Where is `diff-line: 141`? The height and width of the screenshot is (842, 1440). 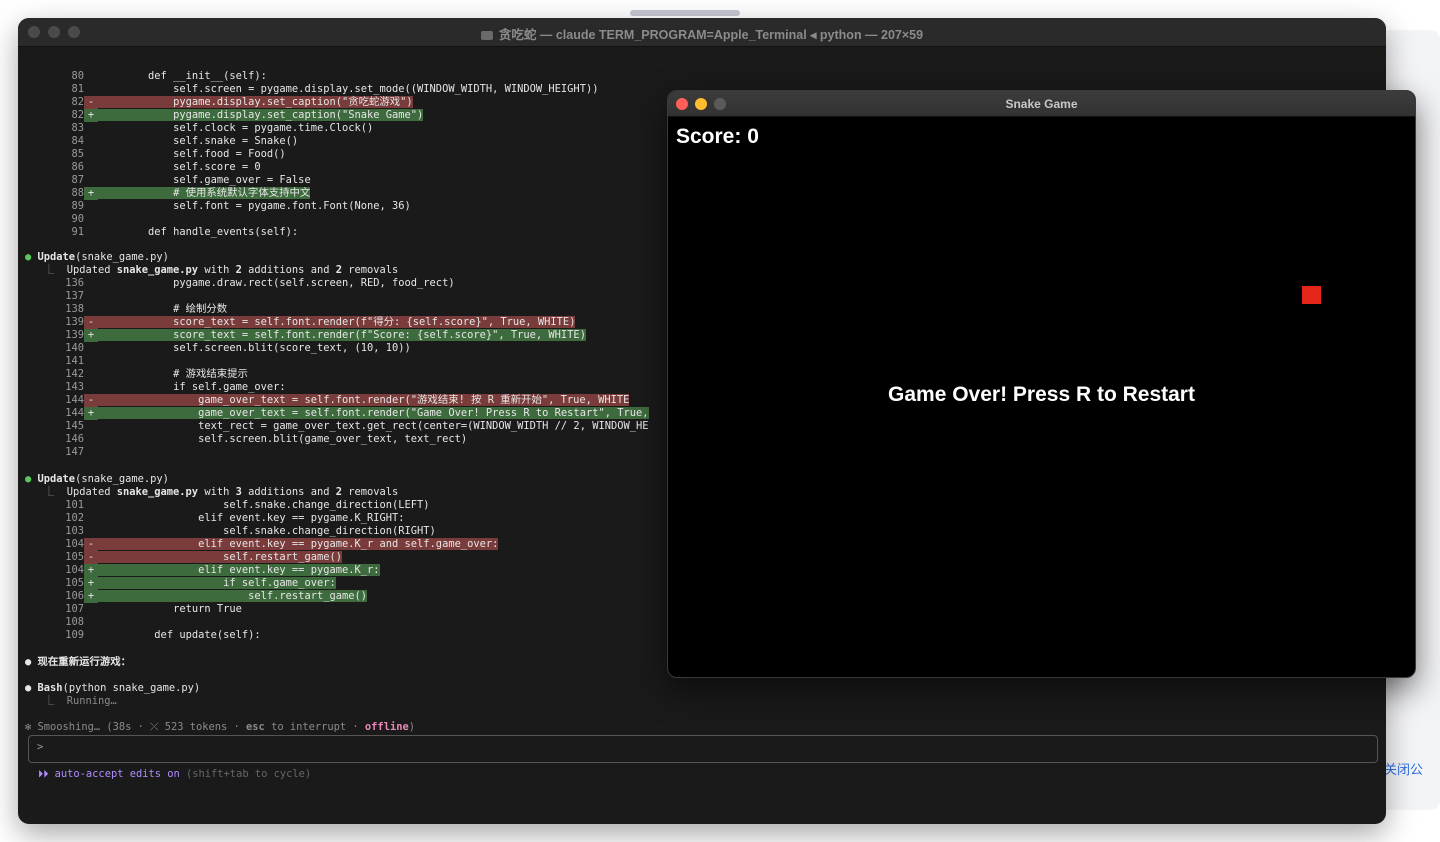
diff-line: 141 is located at coordinates (58, 361).